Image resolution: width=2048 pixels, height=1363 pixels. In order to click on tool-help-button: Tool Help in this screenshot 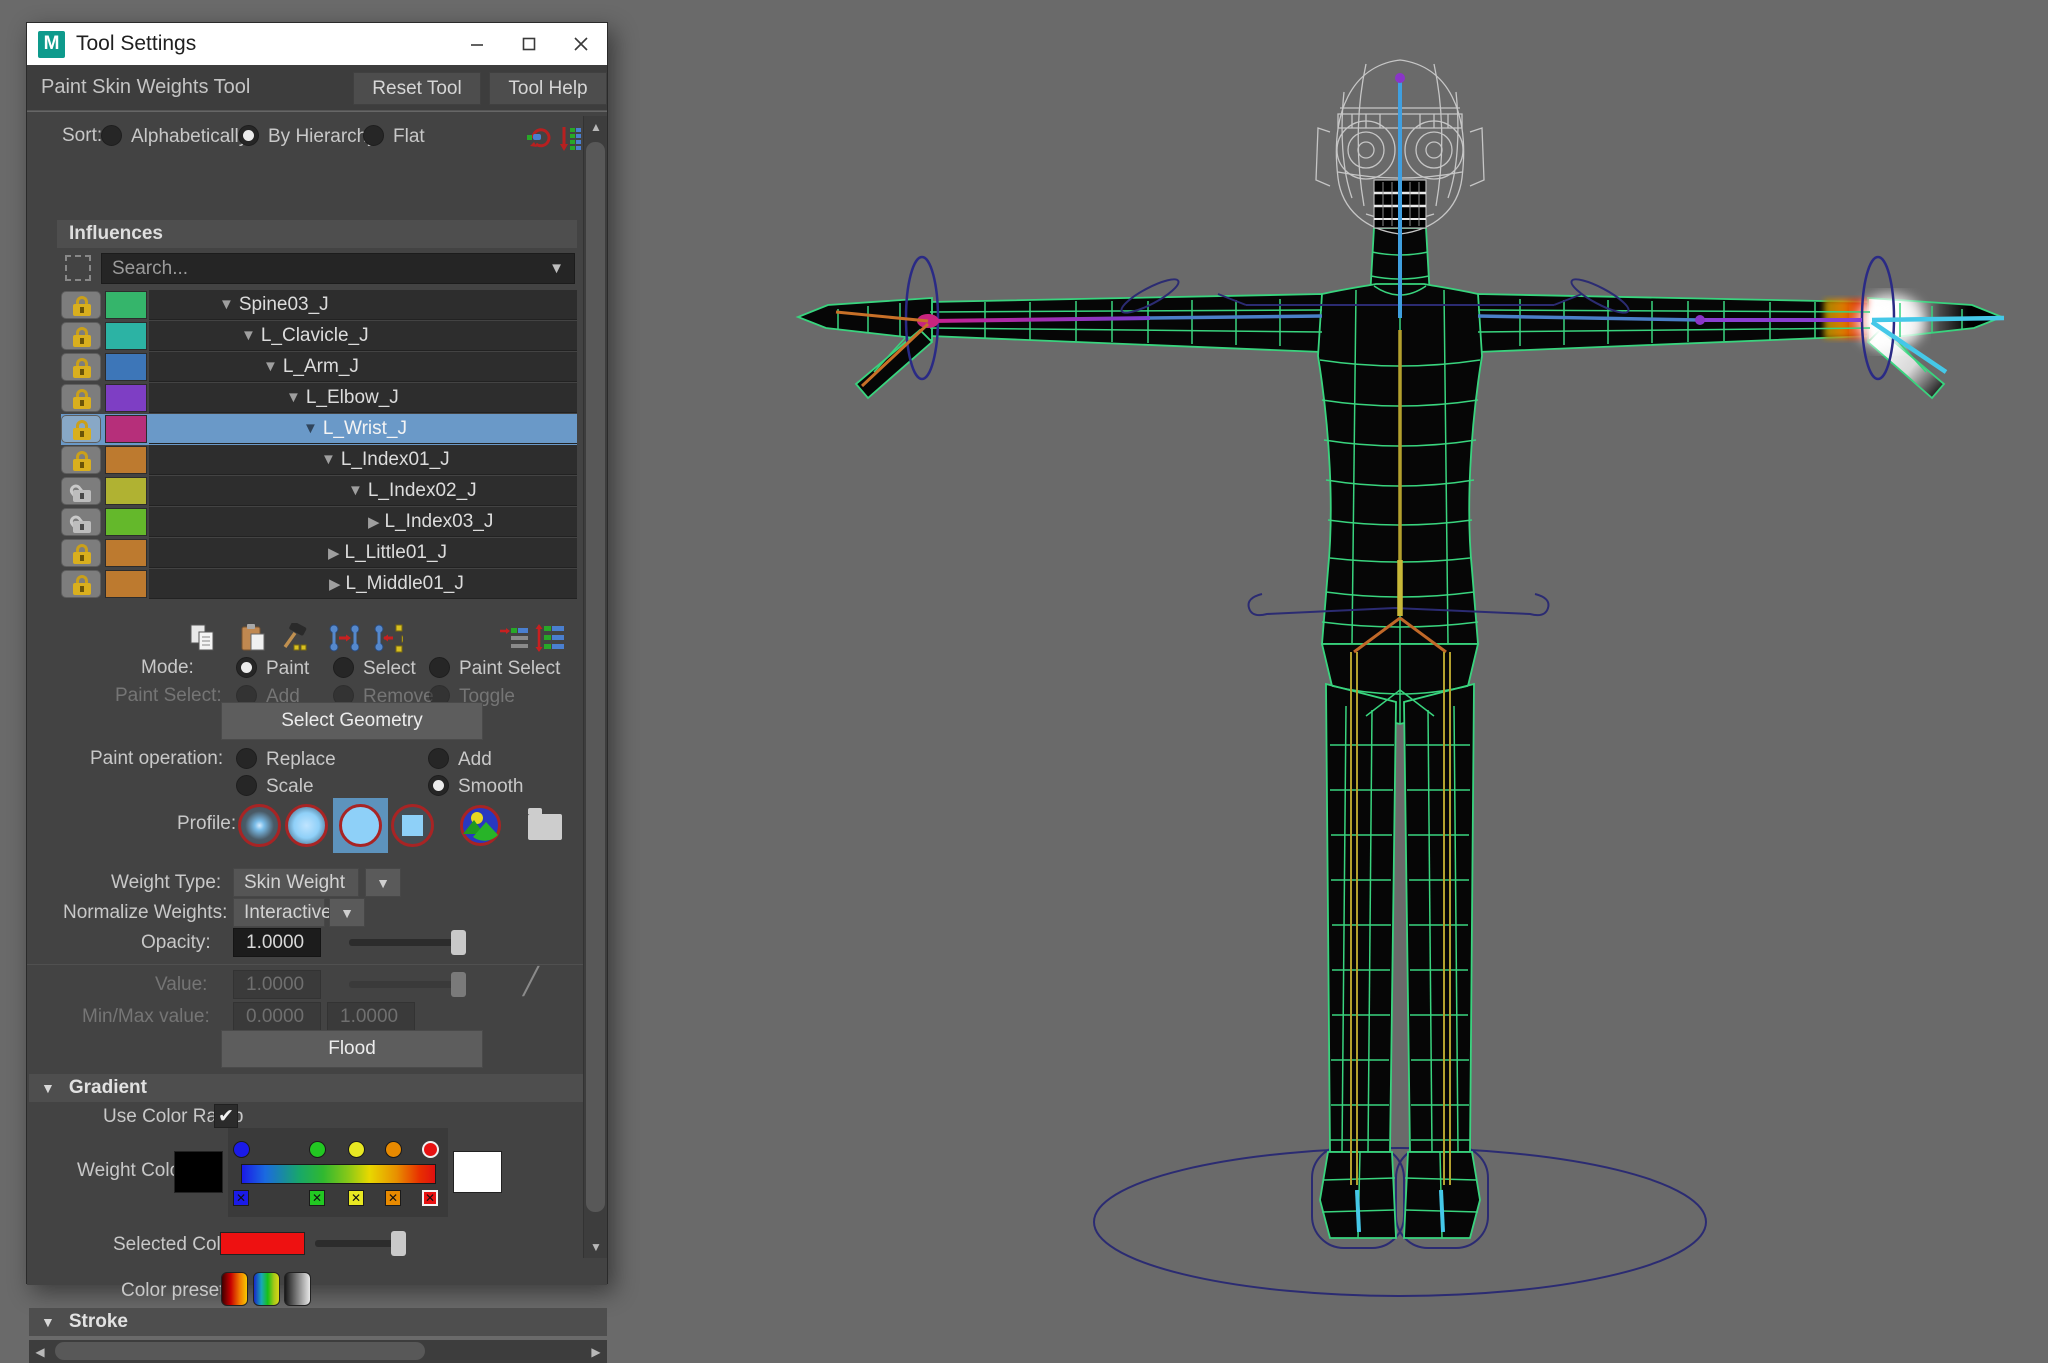, I will do `click(548, 88)`.